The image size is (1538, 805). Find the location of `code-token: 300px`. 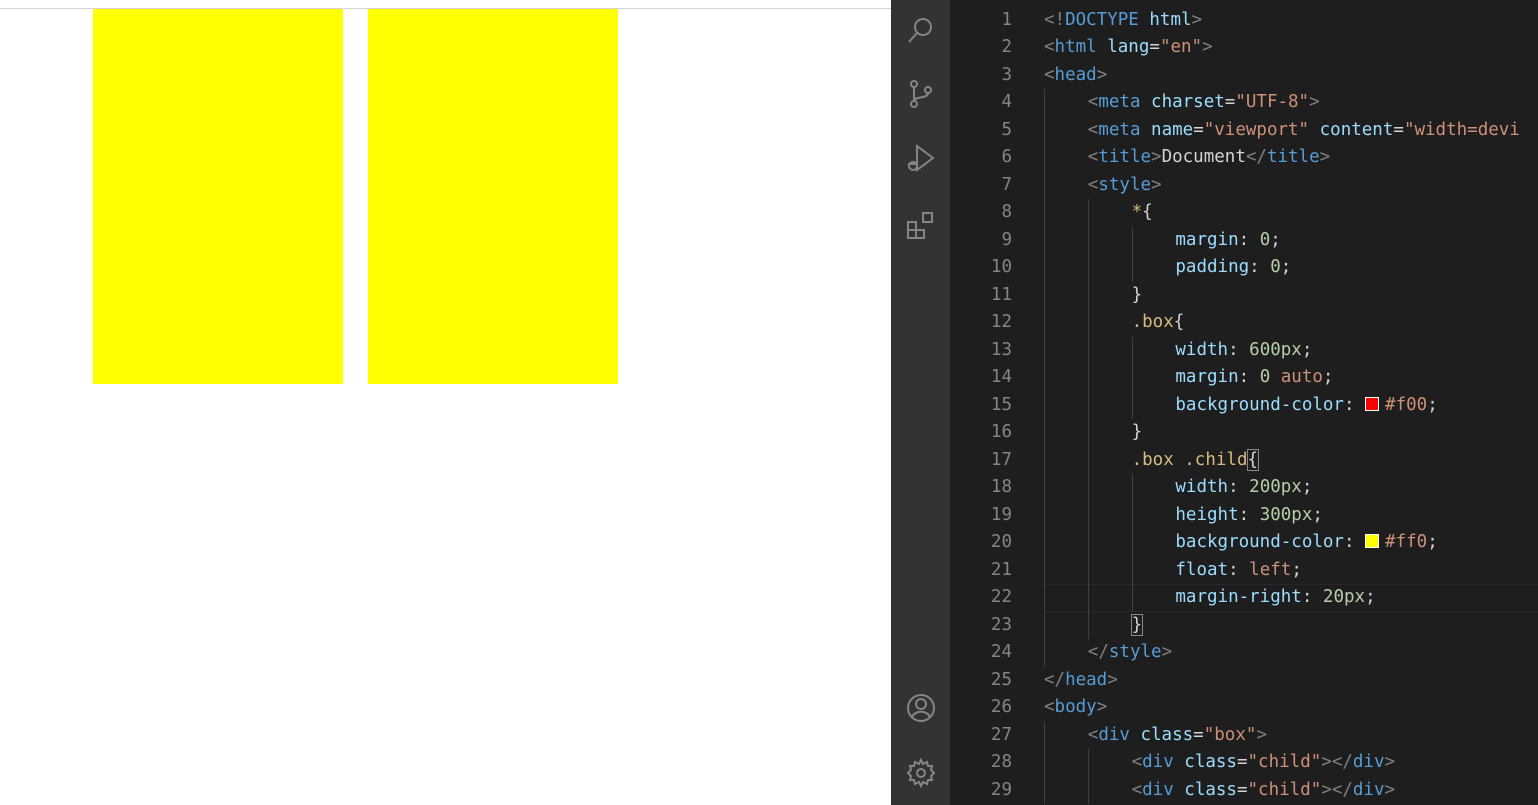

code-token: 300px is located at coordinates (1286, 514).